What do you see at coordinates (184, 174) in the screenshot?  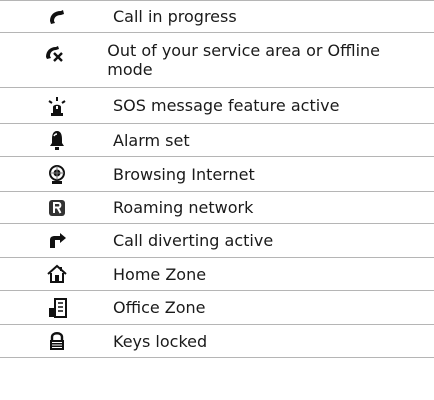 I see `status-description: Browsing Internet` at bounding box center [184, 174].